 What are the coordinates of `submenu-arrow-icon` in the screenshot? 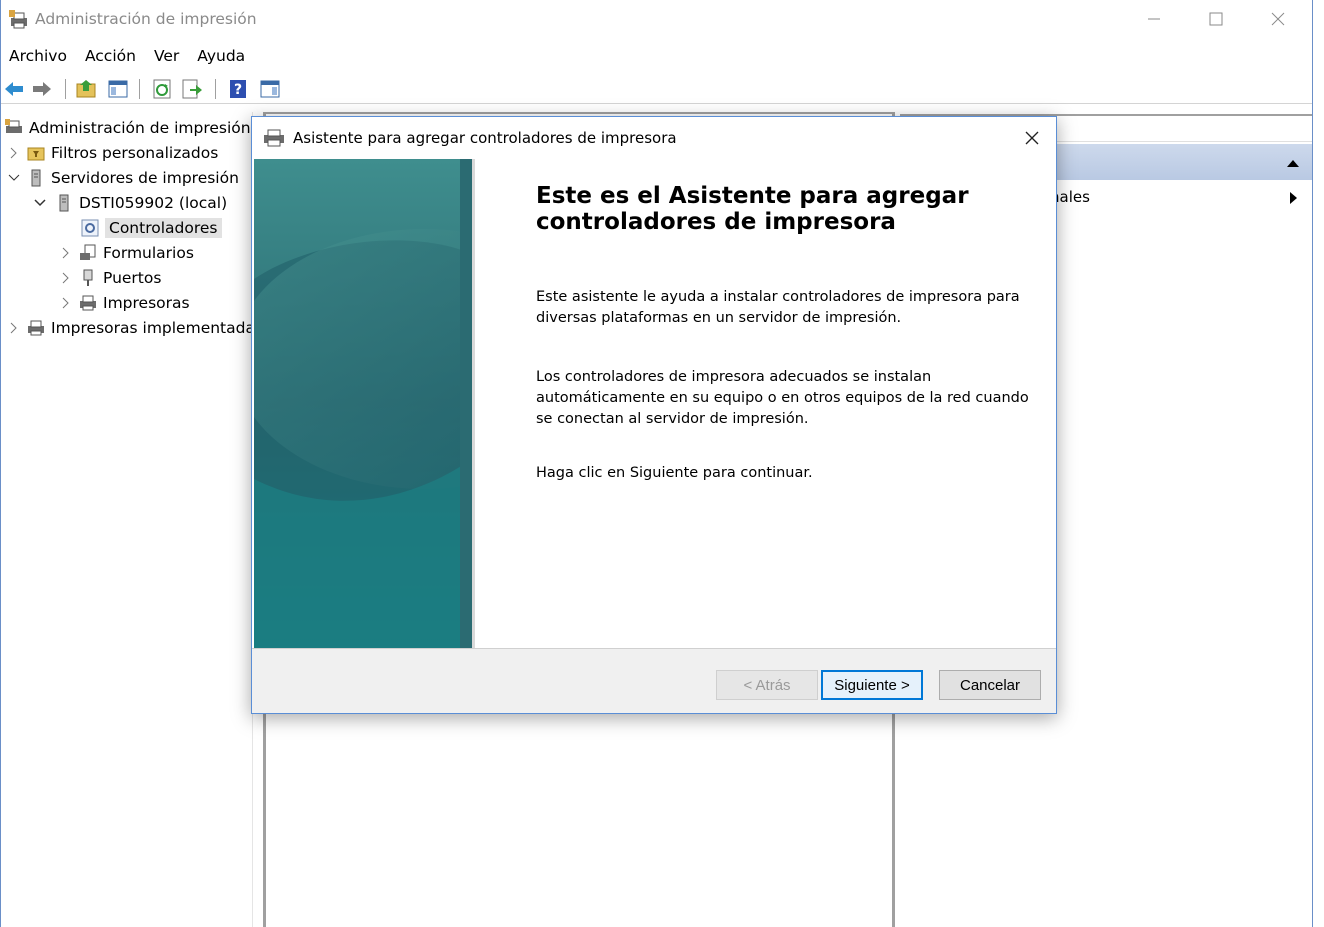 It's located at (1293, 198).